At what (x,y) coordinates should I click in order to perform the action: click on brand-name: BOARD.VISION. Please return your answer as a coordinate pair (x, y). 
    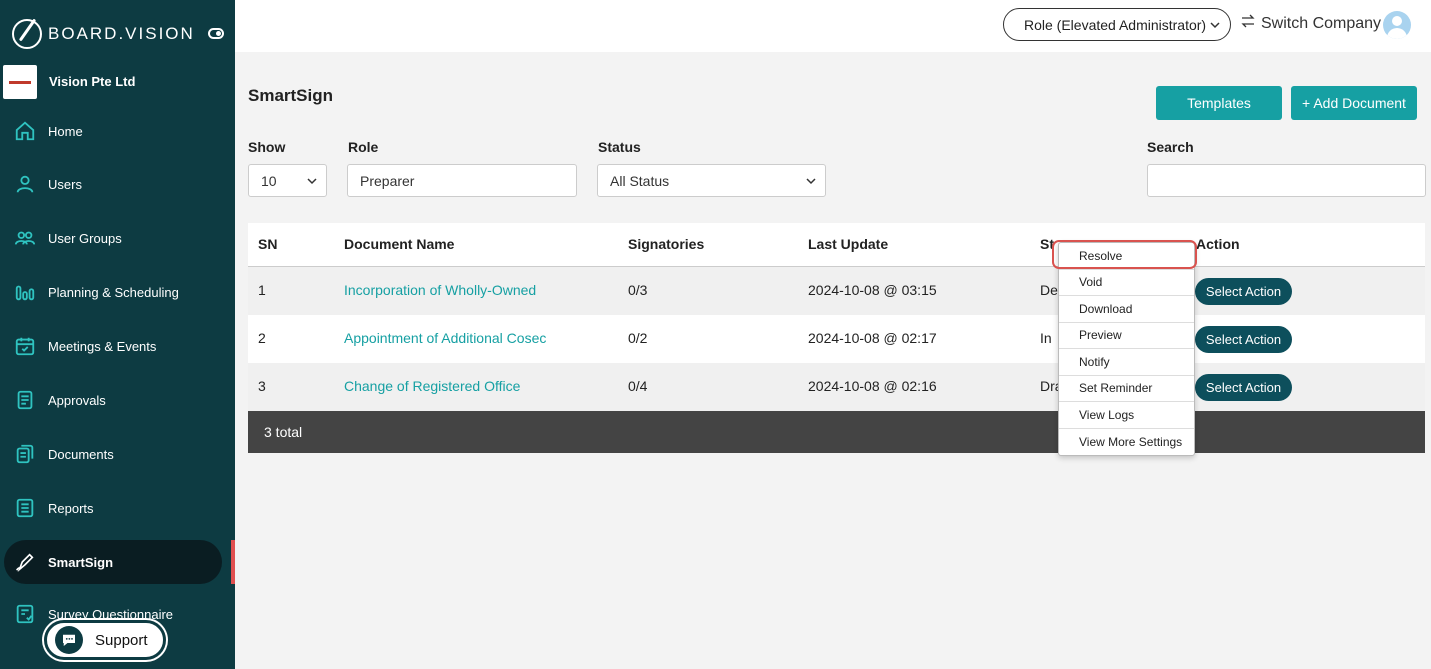
    Looking at the image, I should click on (121, 33).